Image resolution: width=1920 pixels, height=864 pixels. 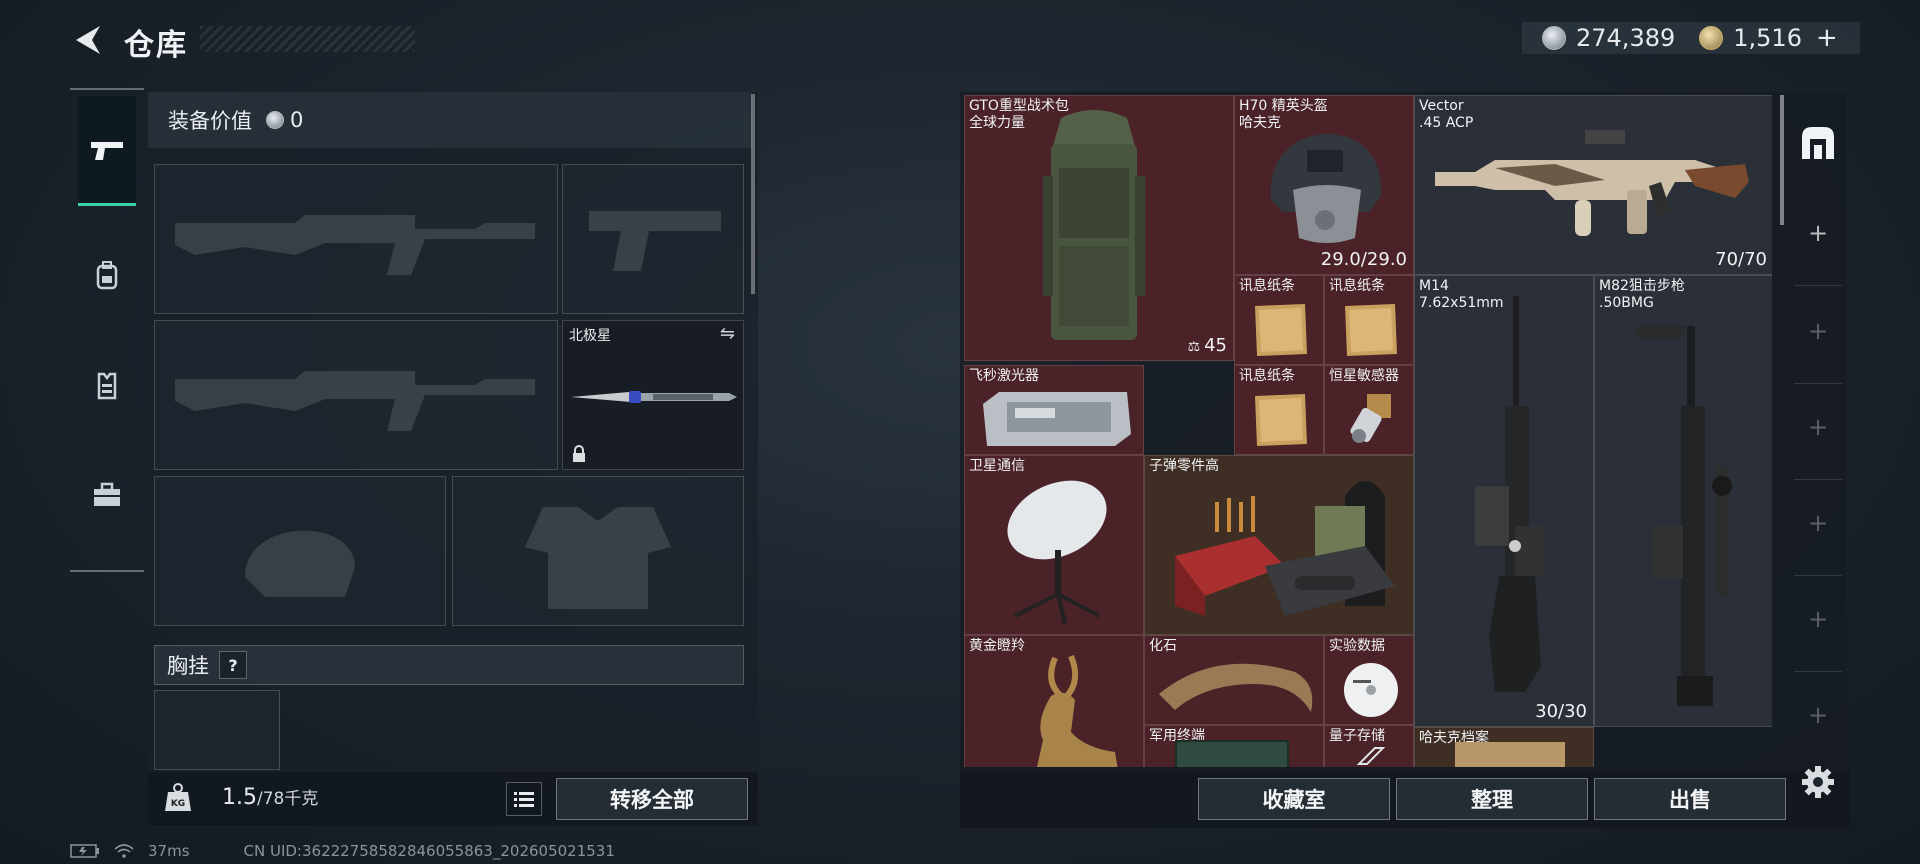 I want to click on item-name: 飞秒激光器, so click(x=1004, y=376).